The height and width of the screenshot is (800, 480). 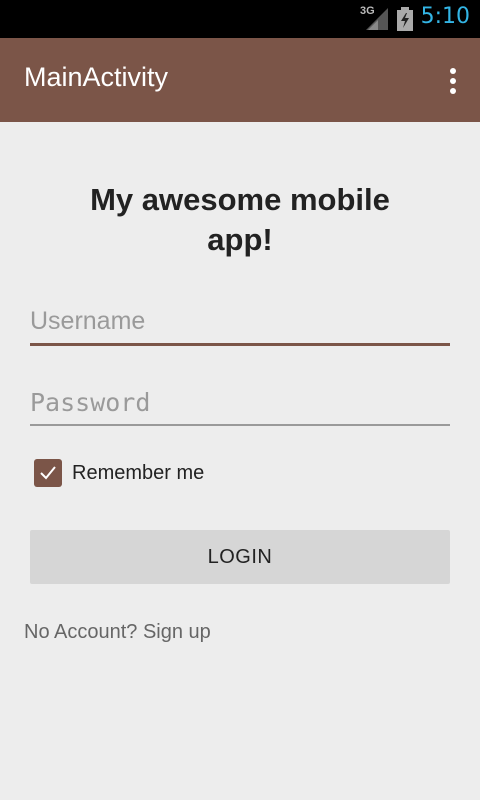 I want to click on remember-me-checkbox, so click(x=48, y=473).